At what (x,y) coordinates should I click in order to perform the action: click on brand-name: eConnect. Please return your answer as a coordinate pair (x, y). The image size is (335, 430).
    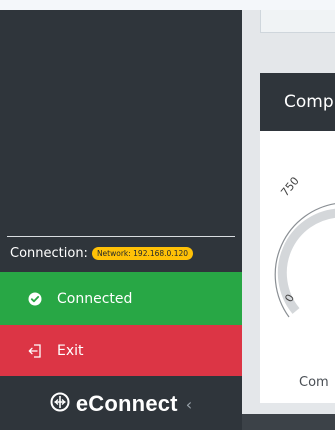
    Looking at the image, I should click on (126, 403).